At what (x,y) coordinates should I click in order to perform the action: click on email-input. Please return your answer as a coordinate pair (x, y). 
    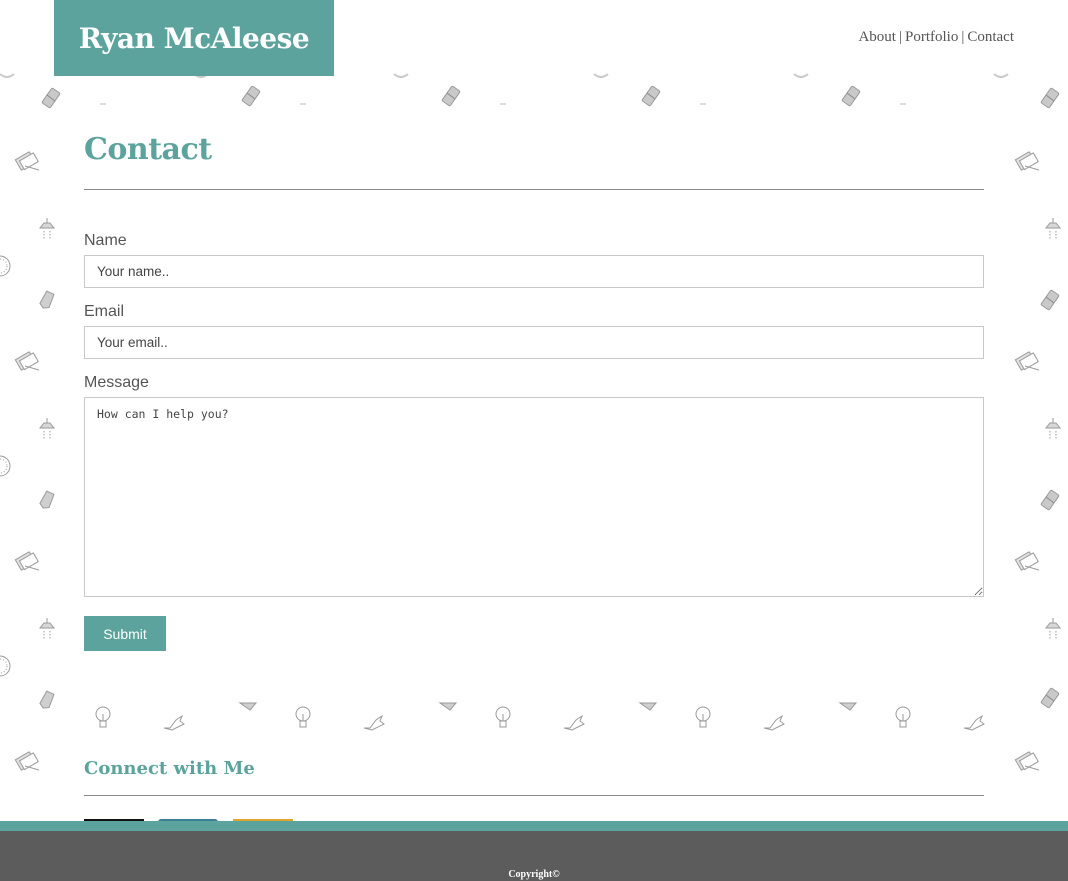
    Looking at the image, I should click on (534, 342).